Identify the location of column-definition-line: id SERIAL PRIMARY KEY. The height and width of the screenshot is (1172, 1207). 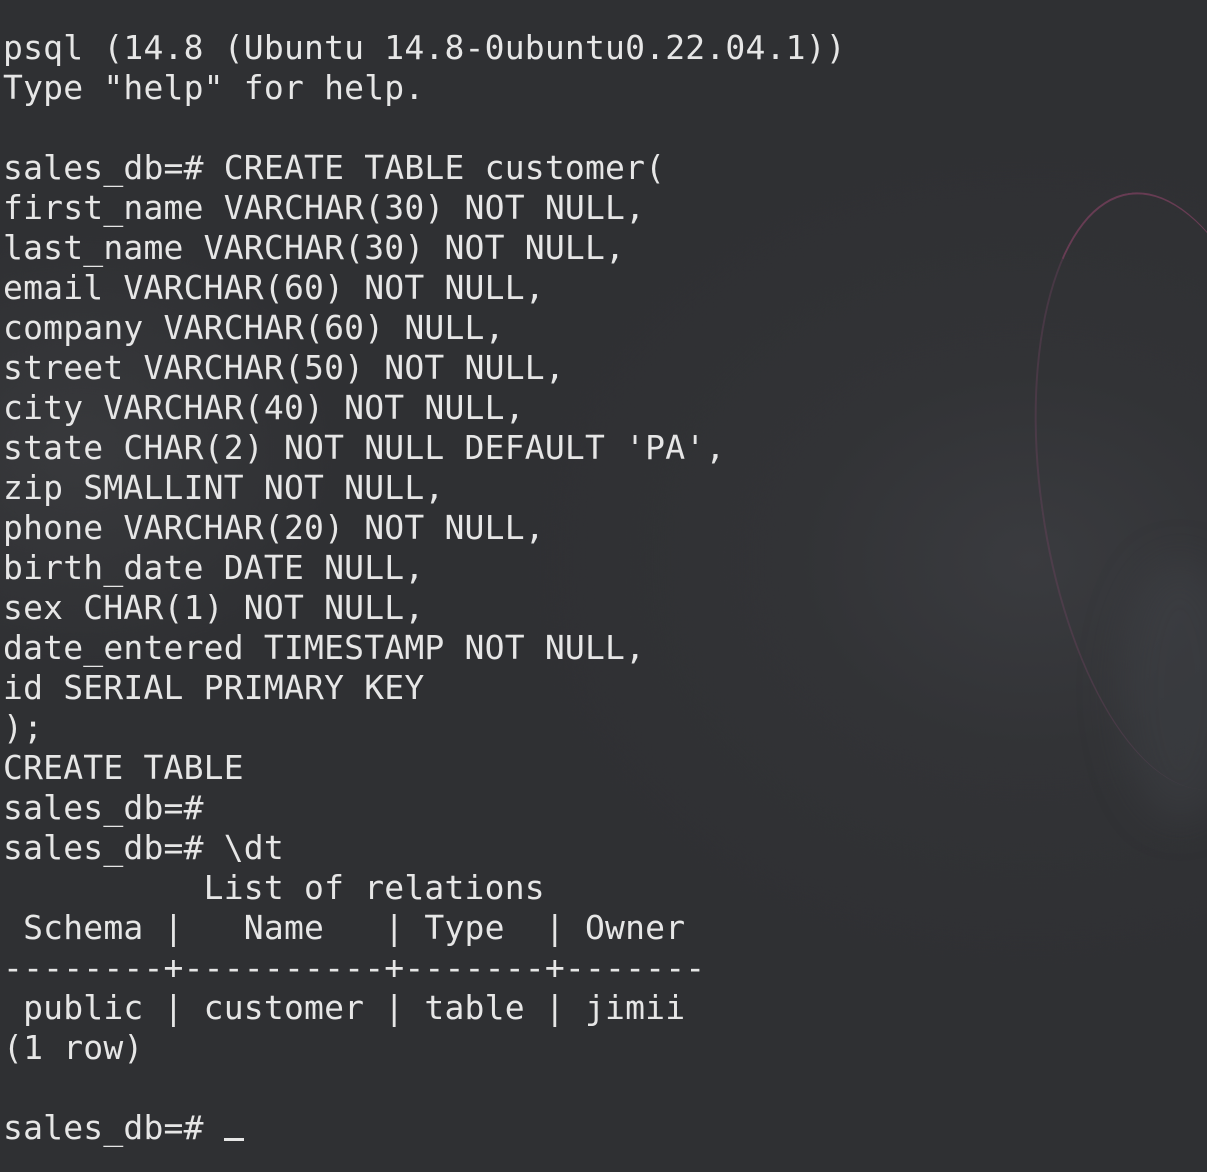
(214, 687).